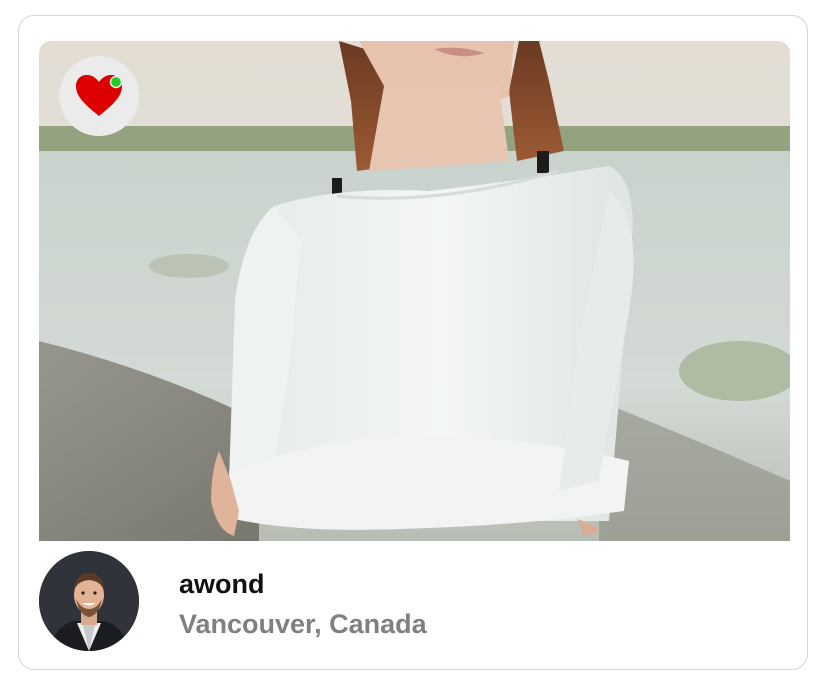 This screenshot has width=830, height=692. What do you see at coordinates (222, 584) in the screenshot?
I see `profile-username: awond` at bounding box center [222, 584].